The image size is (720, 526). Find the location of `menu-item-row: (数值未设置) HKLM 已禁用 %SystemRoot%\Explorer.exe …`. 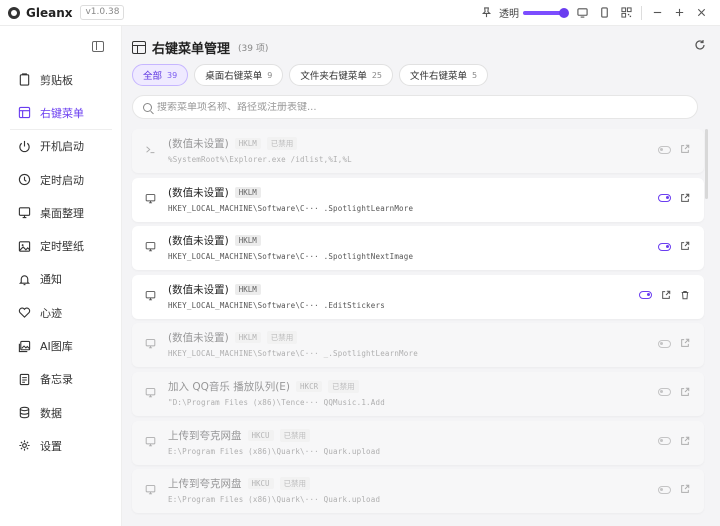

menu-item-row: (数值未设置) HKLM 已禁用 %SystemRoot%\Explorer.exe … is located at coordinates (418, 151).